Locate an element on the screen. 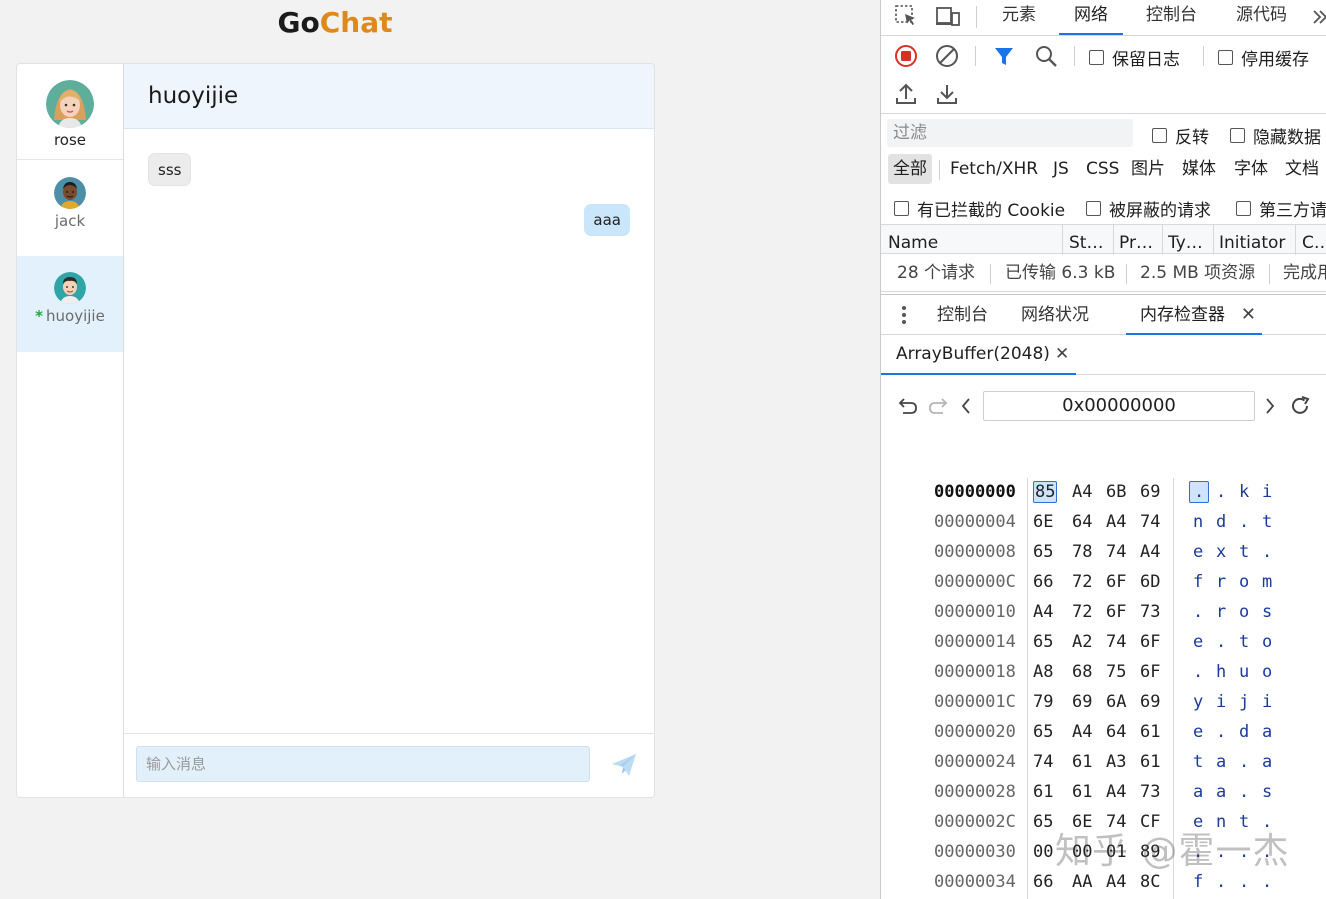  drawer-tab-console: 控制台 is located at coordinates (962, 315).